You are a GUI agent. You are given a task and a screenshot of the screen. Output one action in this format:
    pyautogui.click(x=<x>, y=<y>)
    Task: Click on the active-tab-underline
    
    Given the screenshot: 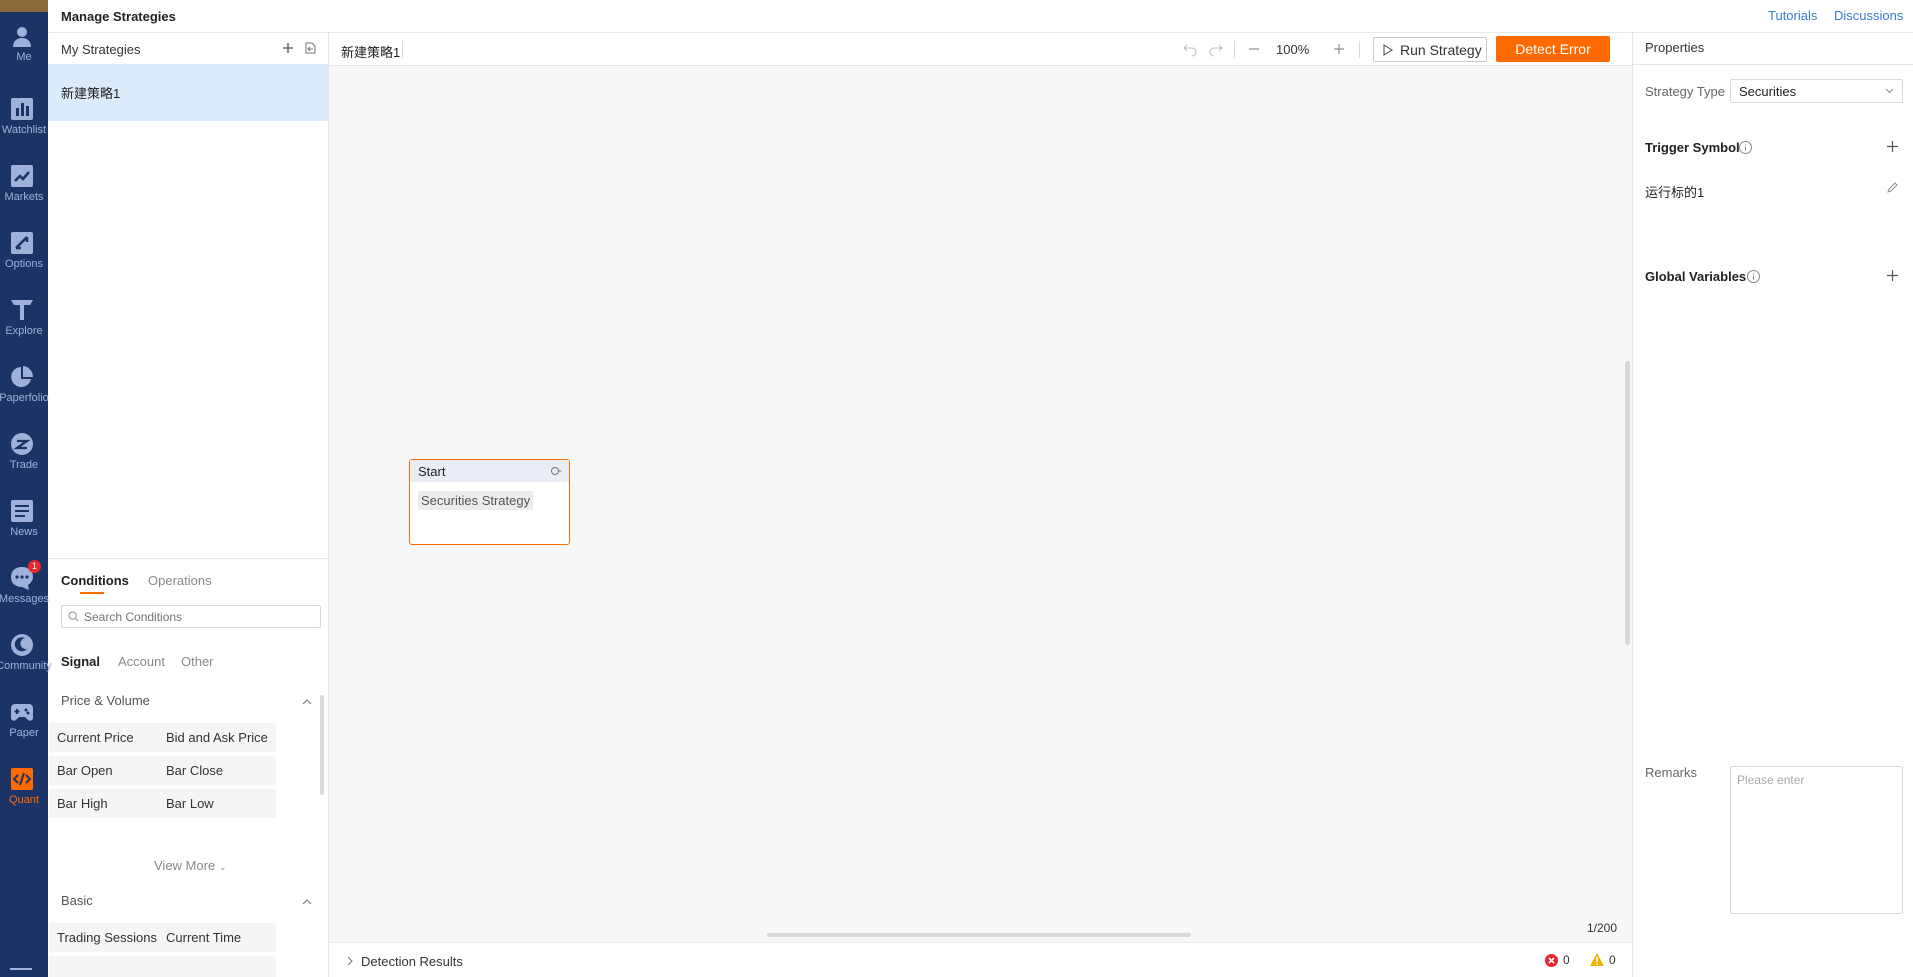 What is the action you would take?
    pyautogui.click(x=92, y=593)
    